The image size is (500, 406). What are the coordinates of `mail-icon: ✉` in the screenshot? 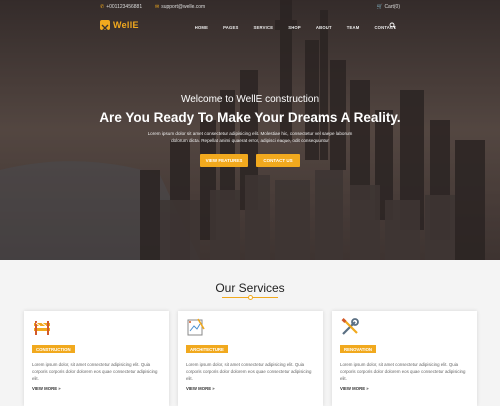 It's located at (157, 7).